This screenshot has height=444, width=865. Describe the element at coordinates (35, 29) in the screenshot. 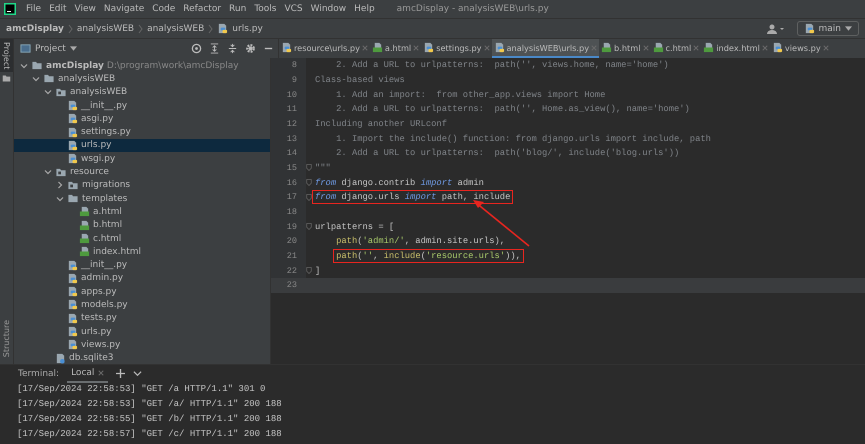

I see `breadcrumb-item: amcDisplay` at that location.